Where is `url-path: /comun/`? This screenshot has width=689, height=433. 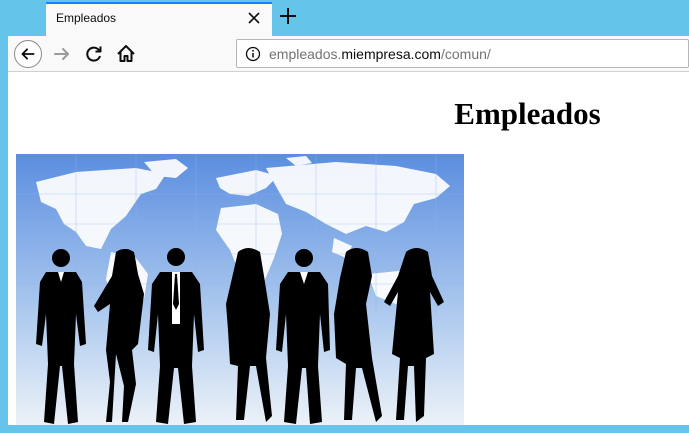 url-path: /comun/ is located at coordinates (465, 54).